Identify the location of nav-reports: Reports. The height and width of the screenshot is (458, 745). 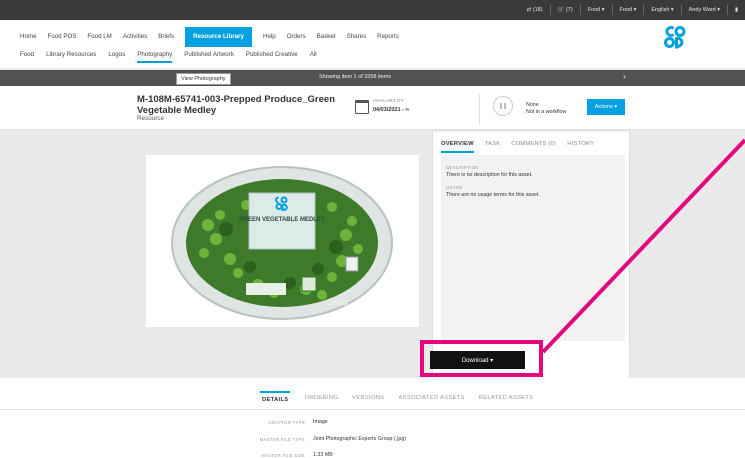
(388, 37).